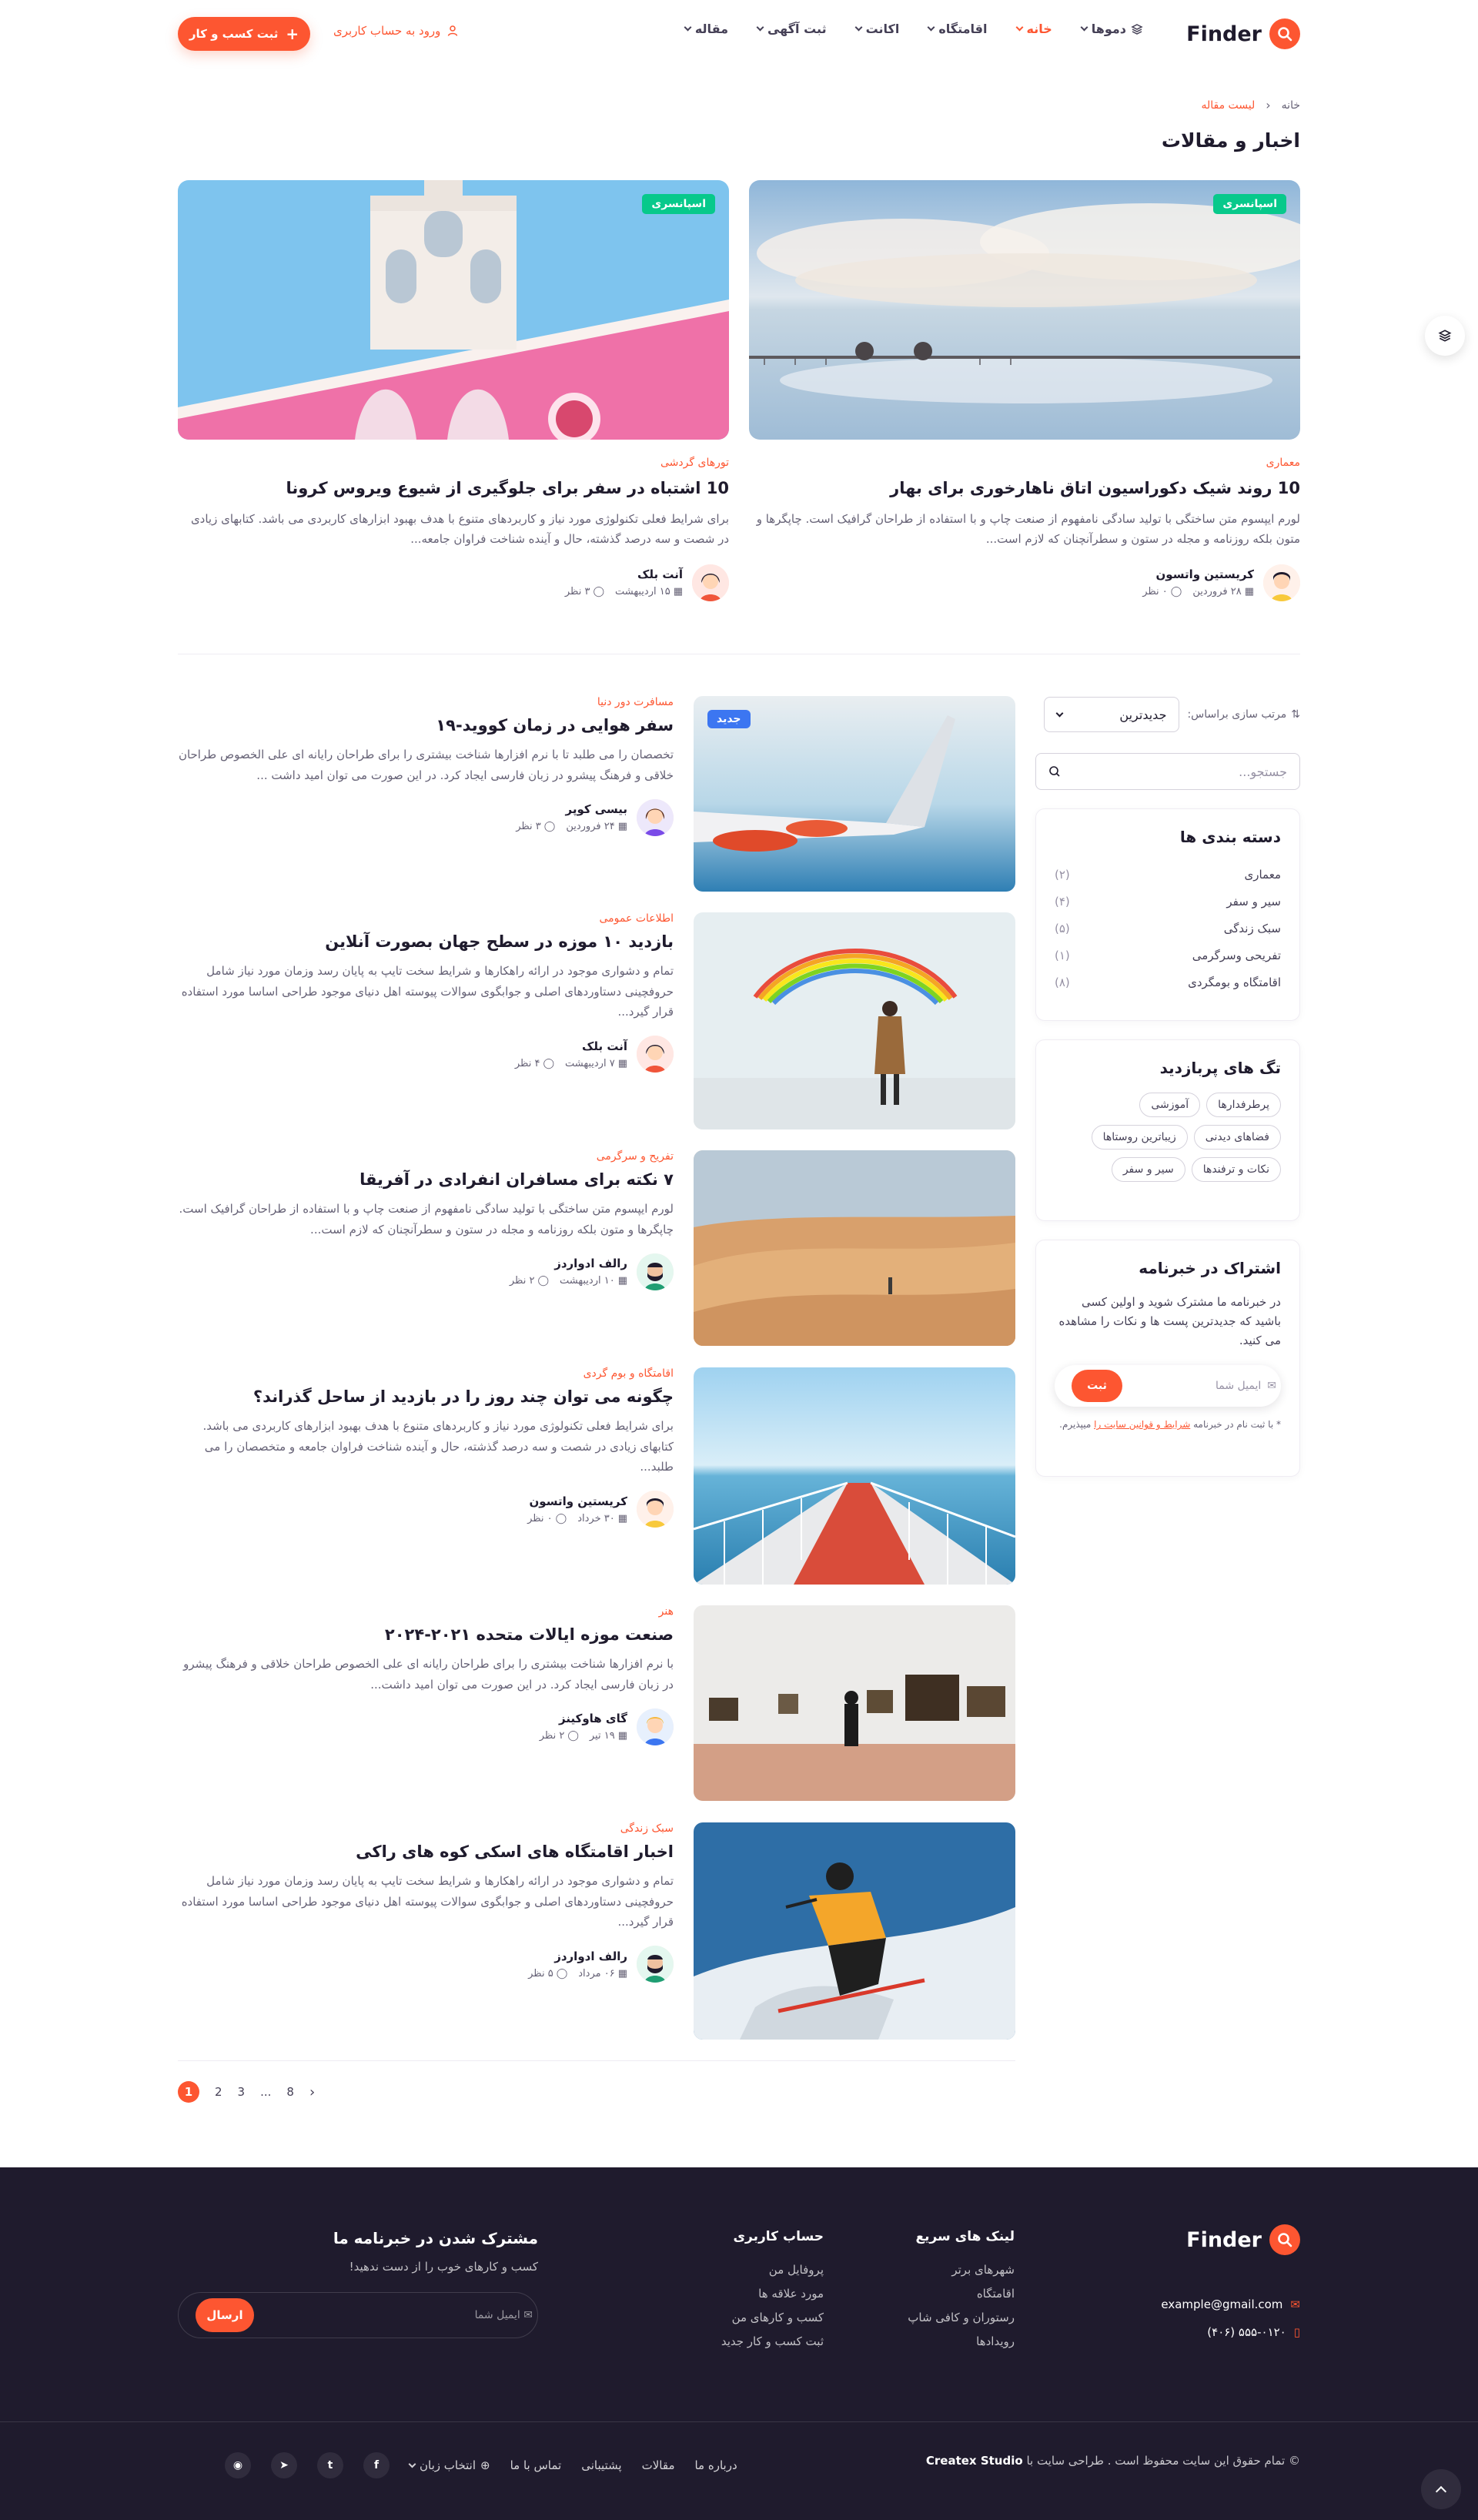  What do you see at coordinates (1445, 336) in the screenshot?
I see `layers-float-button` at bounding box center [1445, 336].